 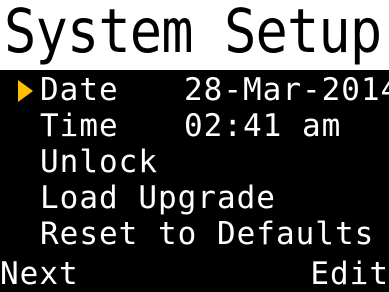 What do you see at coordinates (79, 90) in the screenshot?
I see `menu-item-label: Date` at bounding box center [79, 90].